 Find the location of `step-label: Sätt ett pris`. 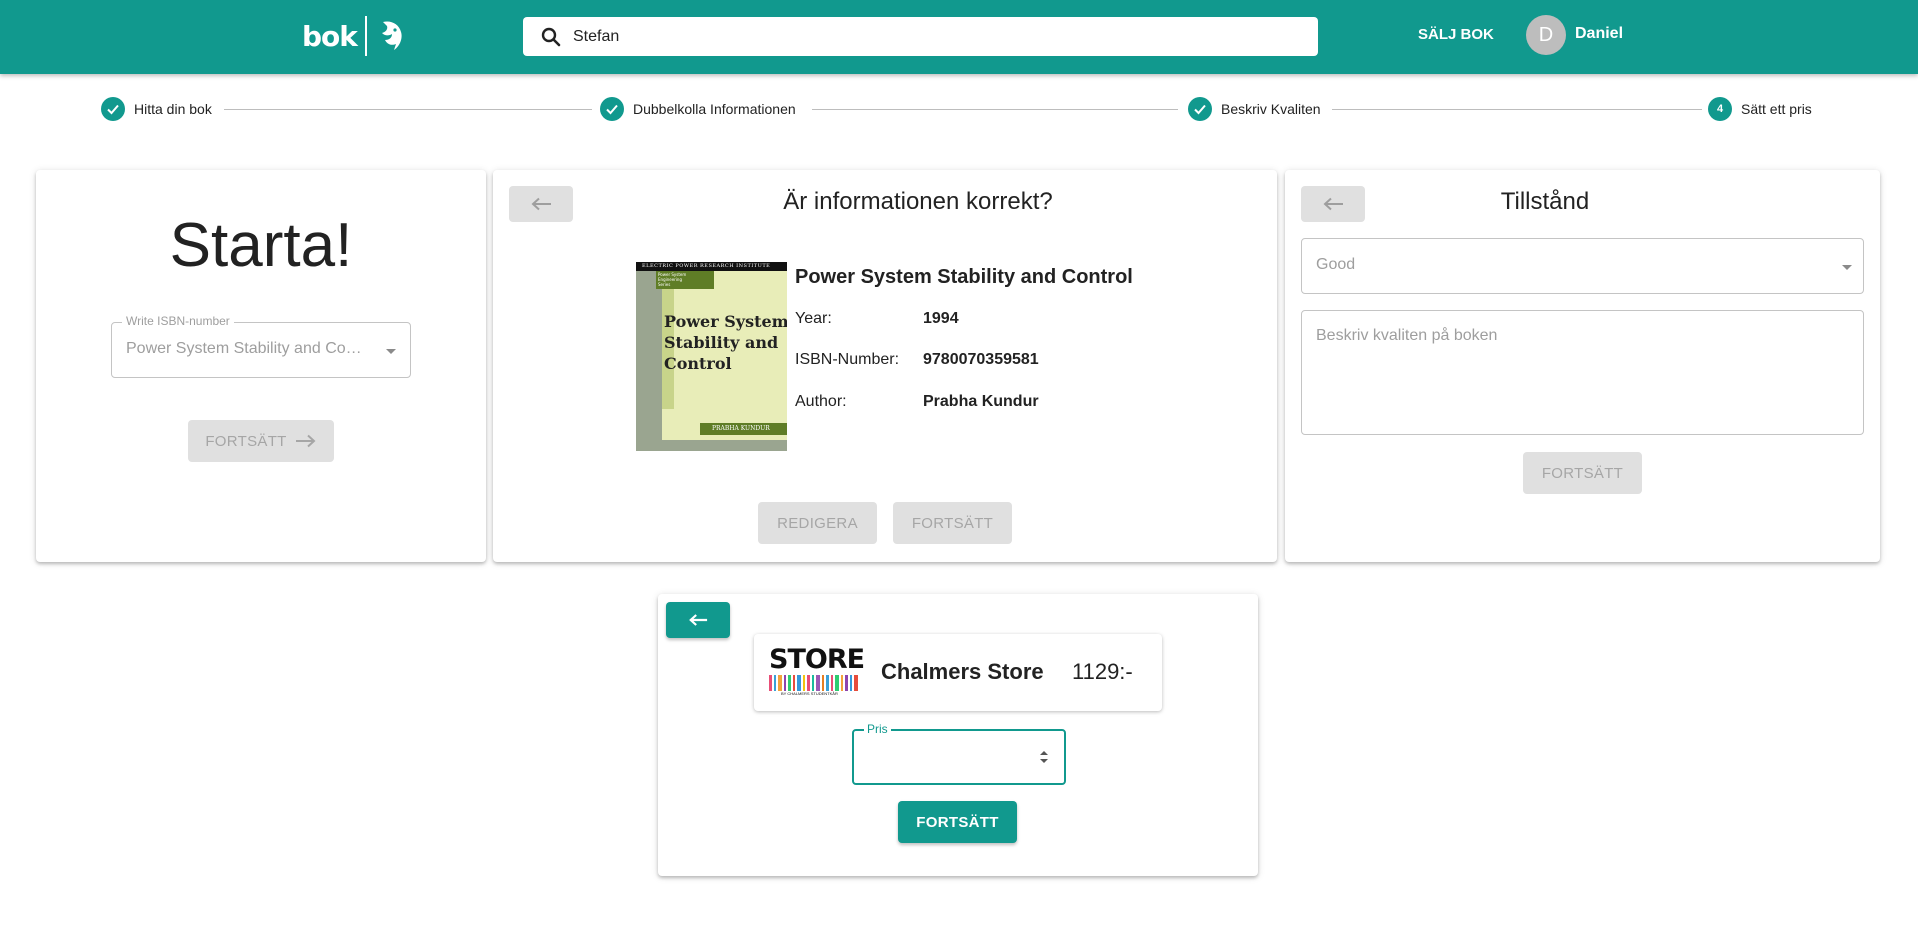

step-label: Sätt ett pris is located at coordinates (1776, 109).